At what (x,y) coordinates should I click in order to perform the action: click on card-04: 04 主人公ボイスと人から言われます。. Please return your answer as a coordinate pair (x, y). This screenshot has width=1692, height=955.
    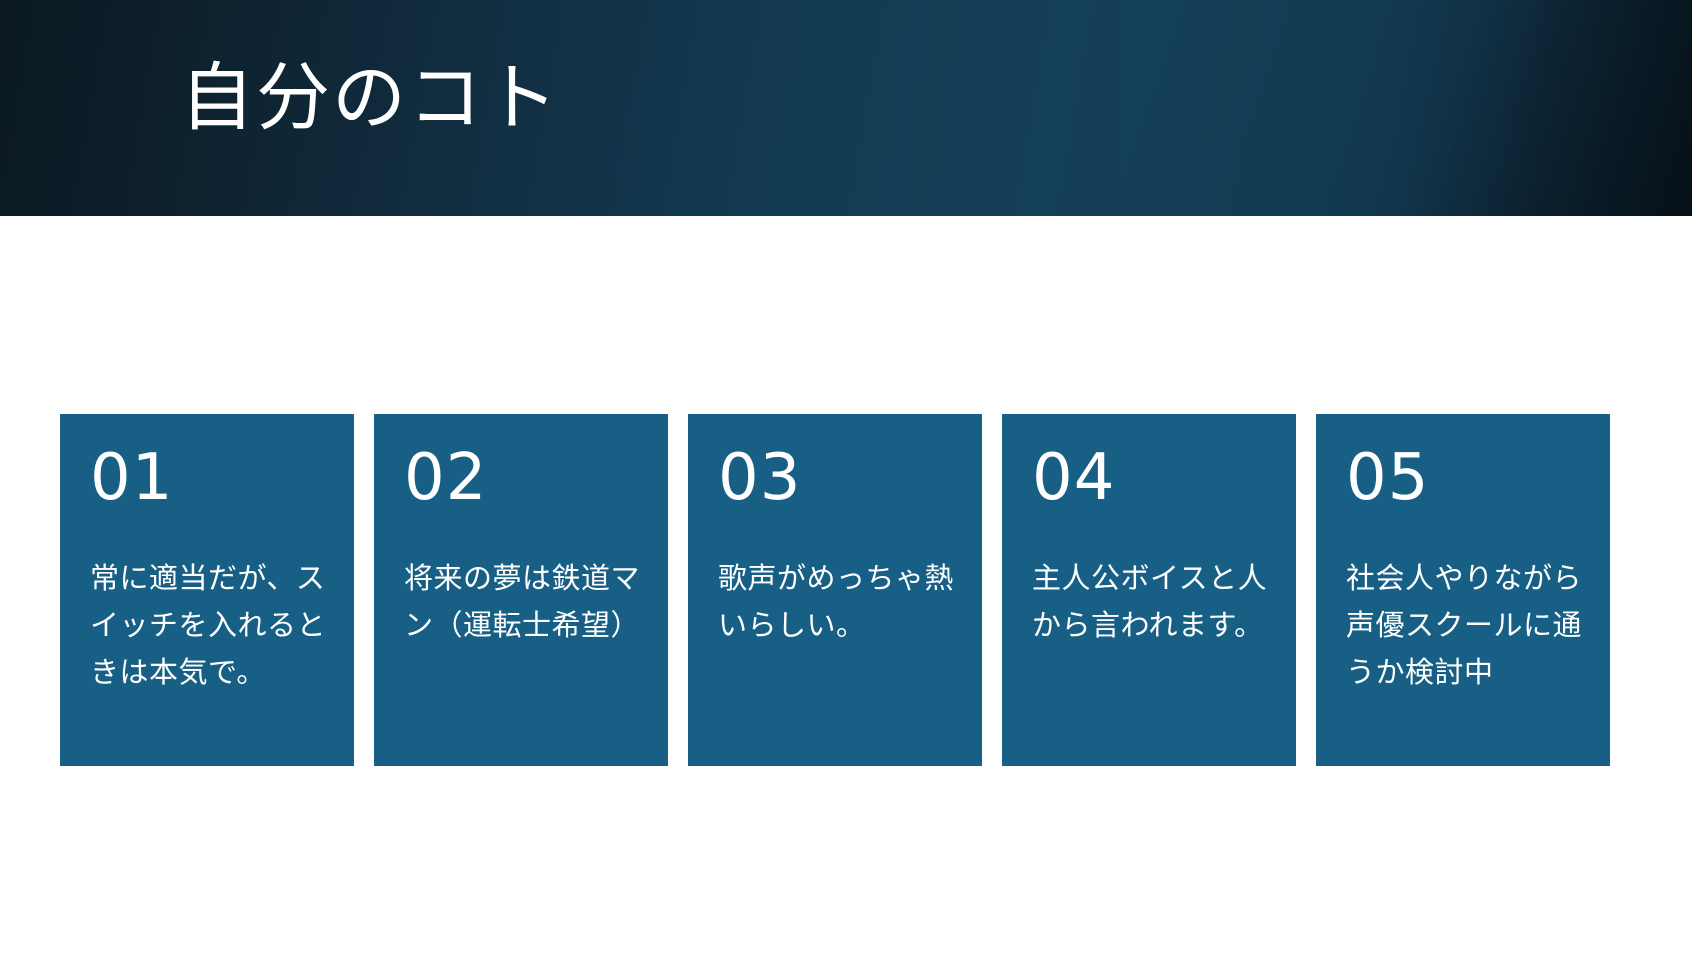
    Looking at the image, I should click on (1149, 590).